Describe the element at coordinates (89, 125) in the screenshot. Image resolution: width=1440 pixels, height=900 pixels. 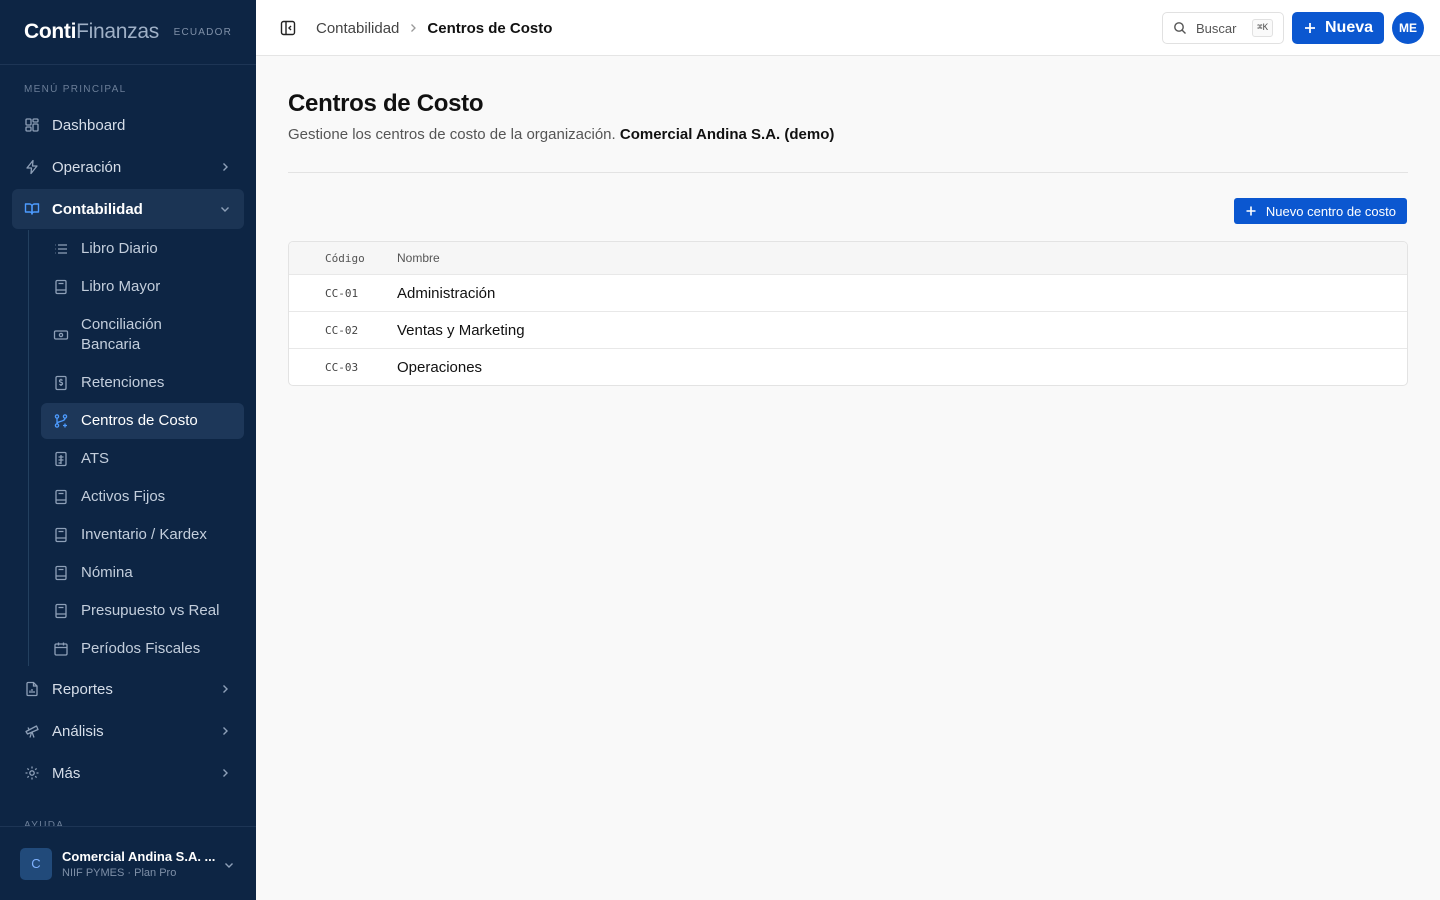
I see `sidebar-item-label: Dashboard` at that location.